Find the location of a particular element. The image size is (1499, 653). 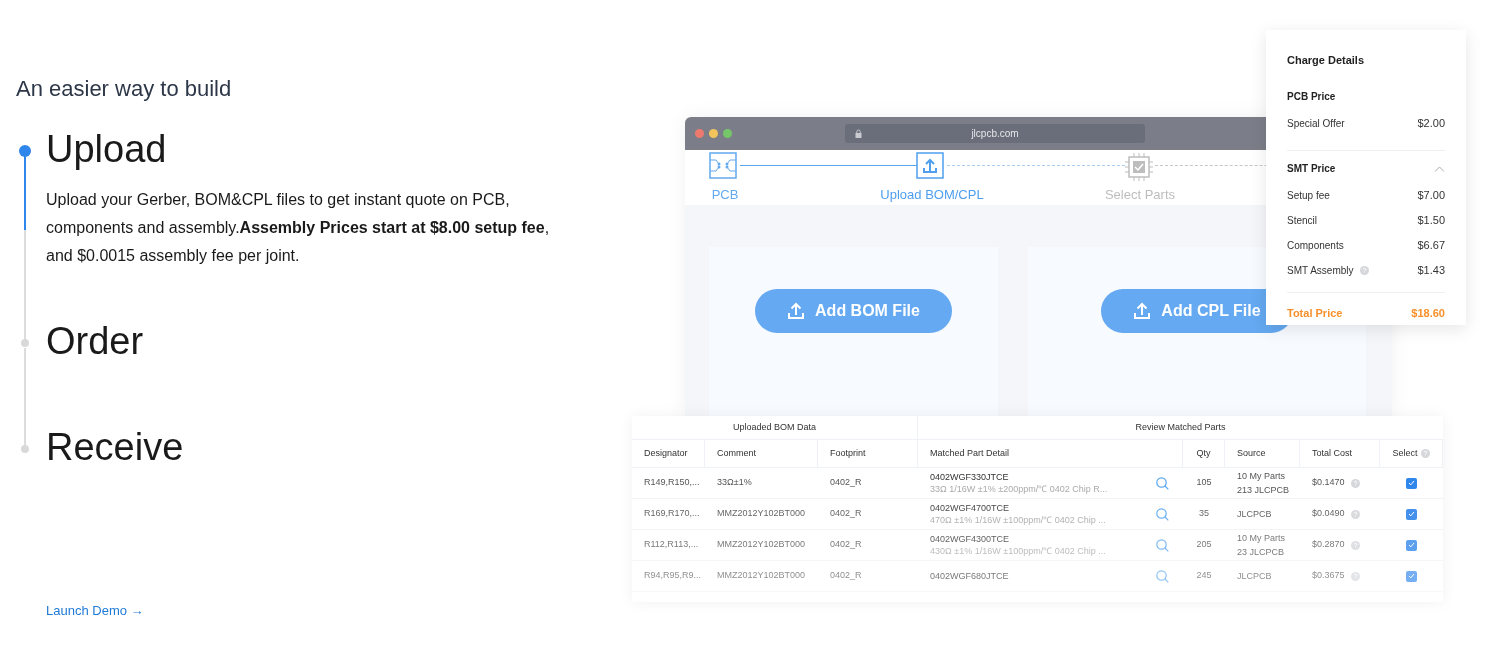

column-header: Footprint is located at coordinates (848, 453).